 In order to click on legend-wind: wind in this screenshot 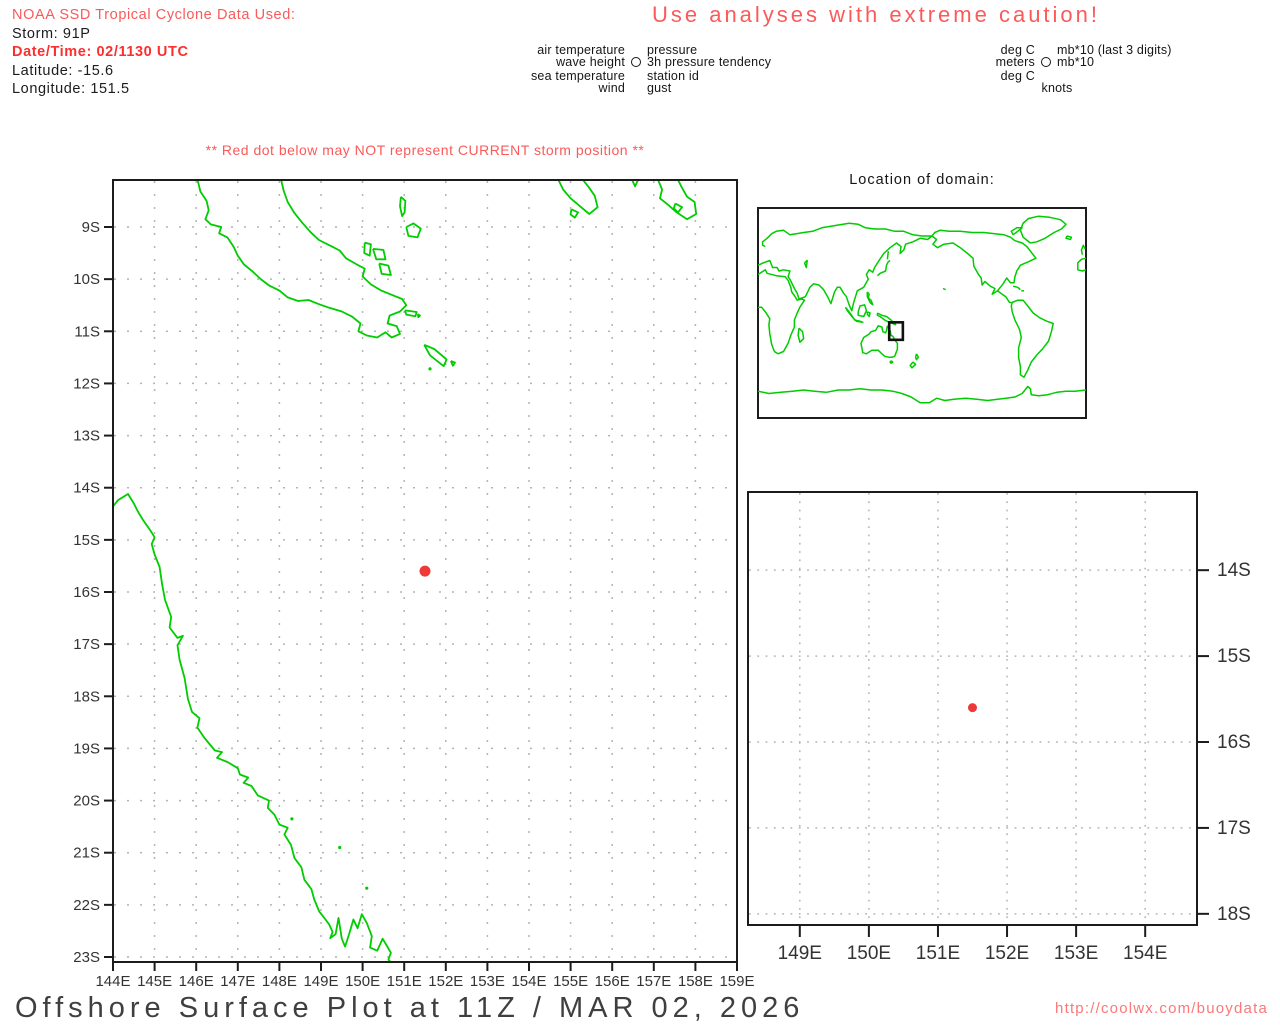, I will do `click(611, 88)`.